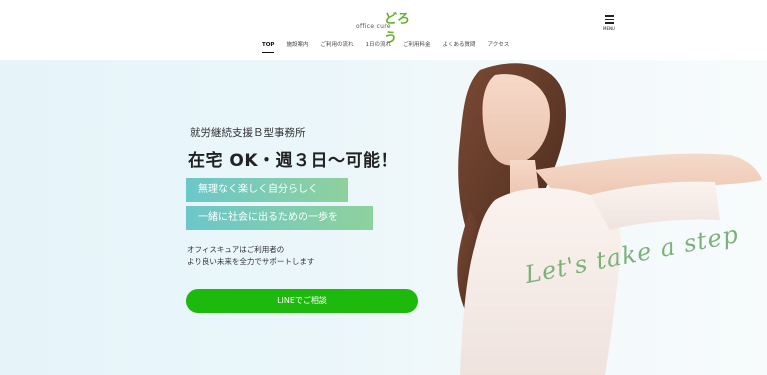 The height and width of the screenshot is (375, 767). I want to click on line-consult-button: LINEでご相談, so click(302, 301).